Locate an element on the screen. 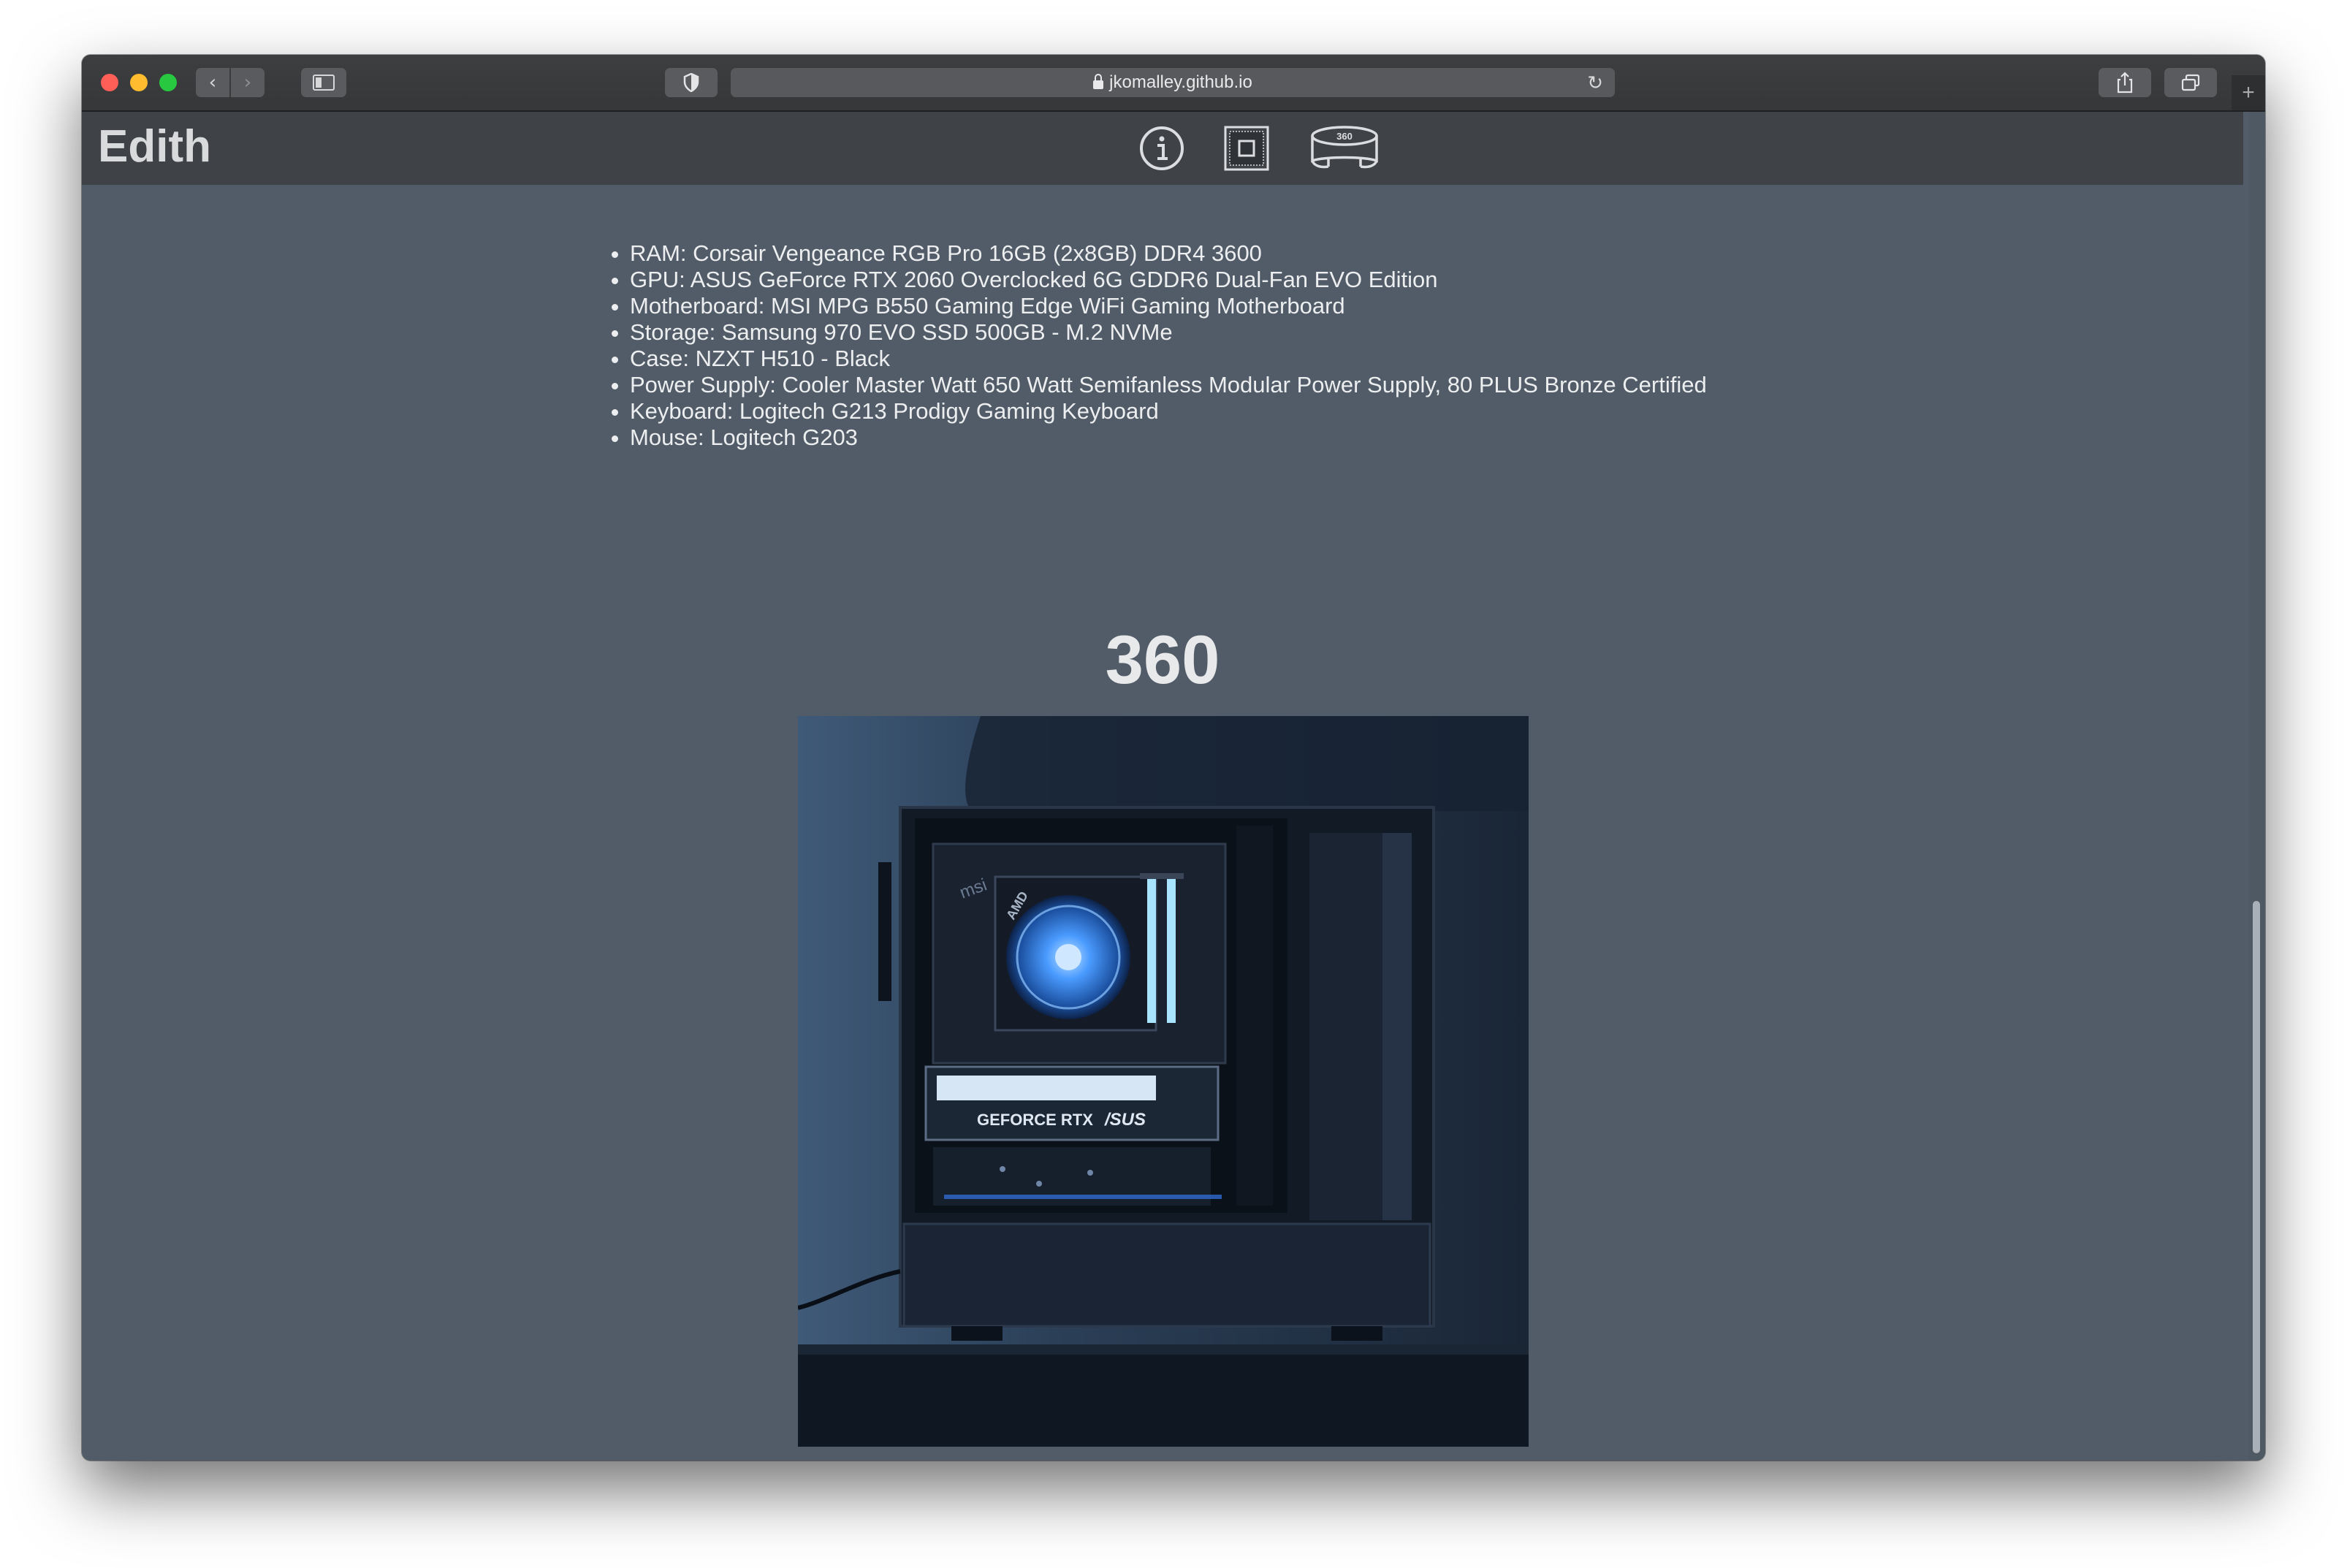  forward-icon: › is located at coordinates (247, 83).